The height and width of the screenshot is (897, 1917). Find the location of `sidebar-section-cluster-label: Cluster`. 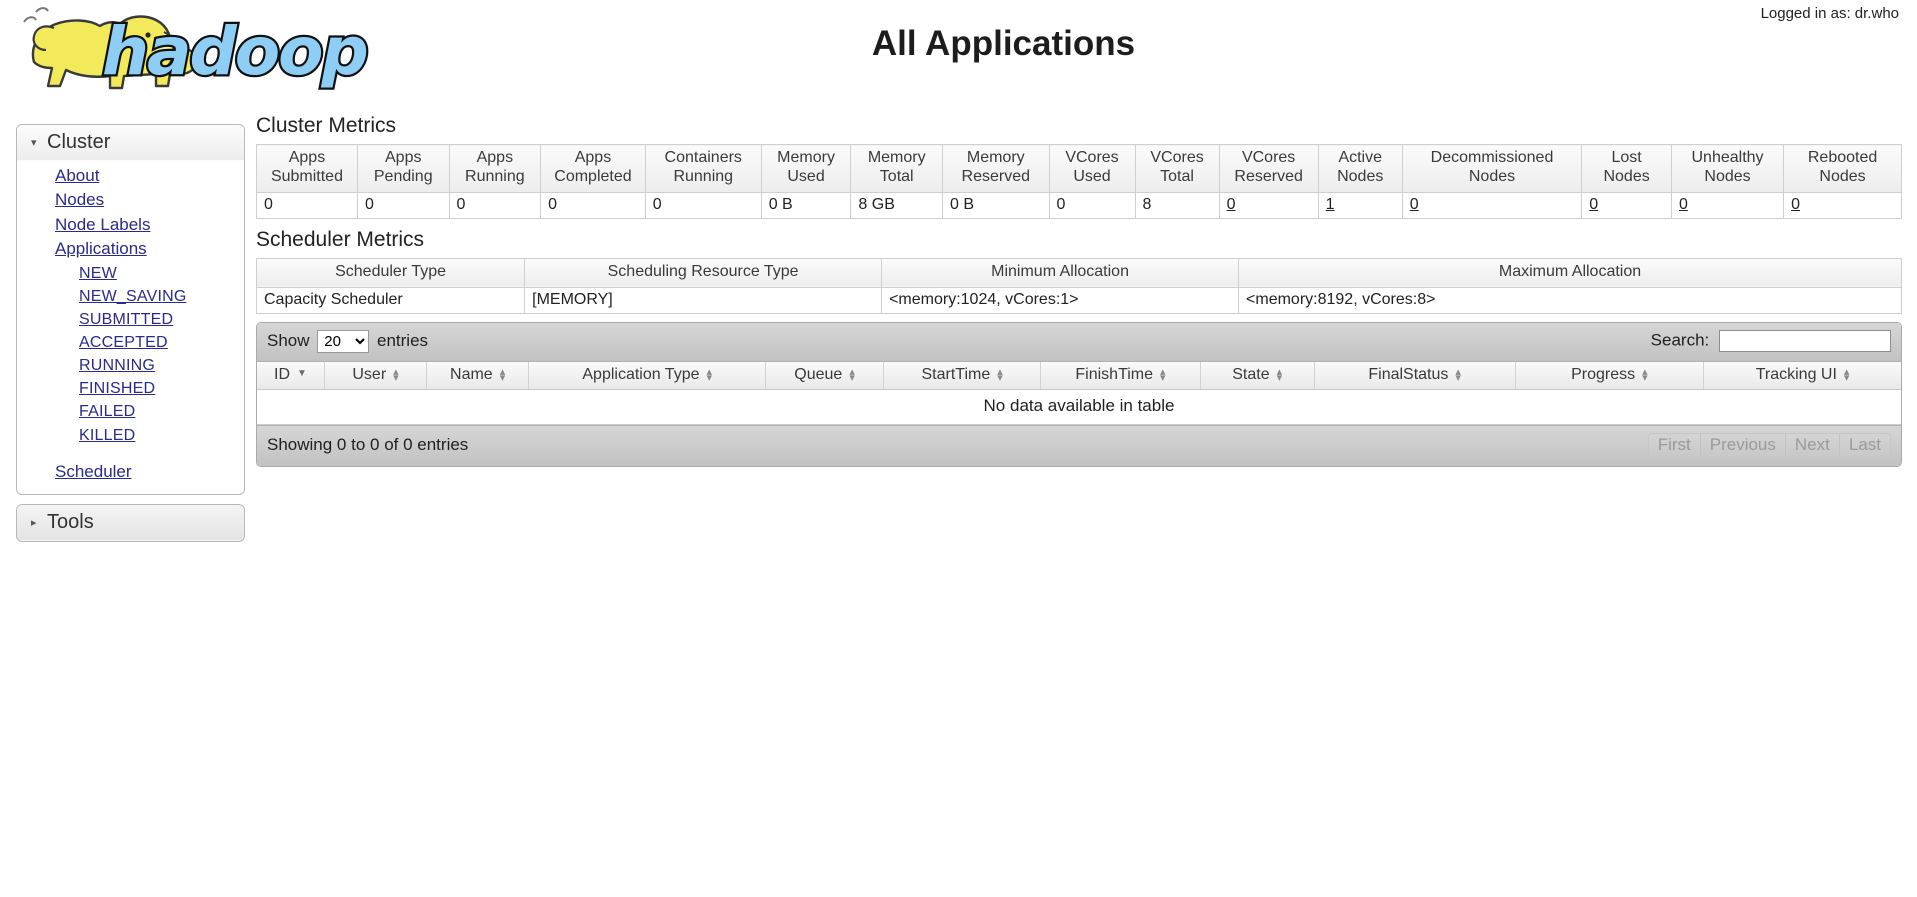

sidebar-section-cluster-label: Cluster is located at coordinates (79, 142).